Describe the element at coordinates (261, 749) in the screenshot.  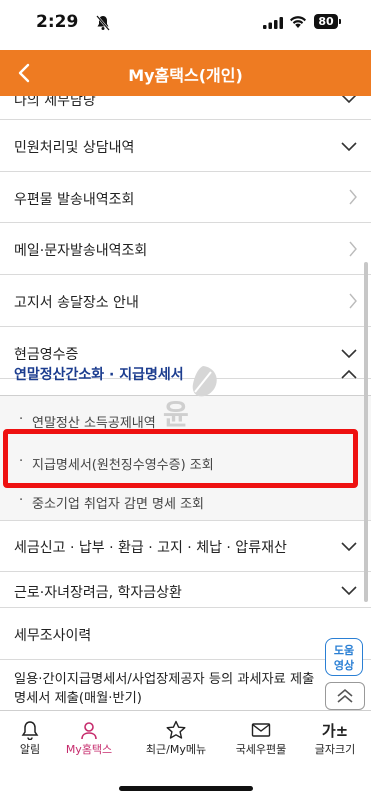
I see `tab-label: 국세우편물` at that location.